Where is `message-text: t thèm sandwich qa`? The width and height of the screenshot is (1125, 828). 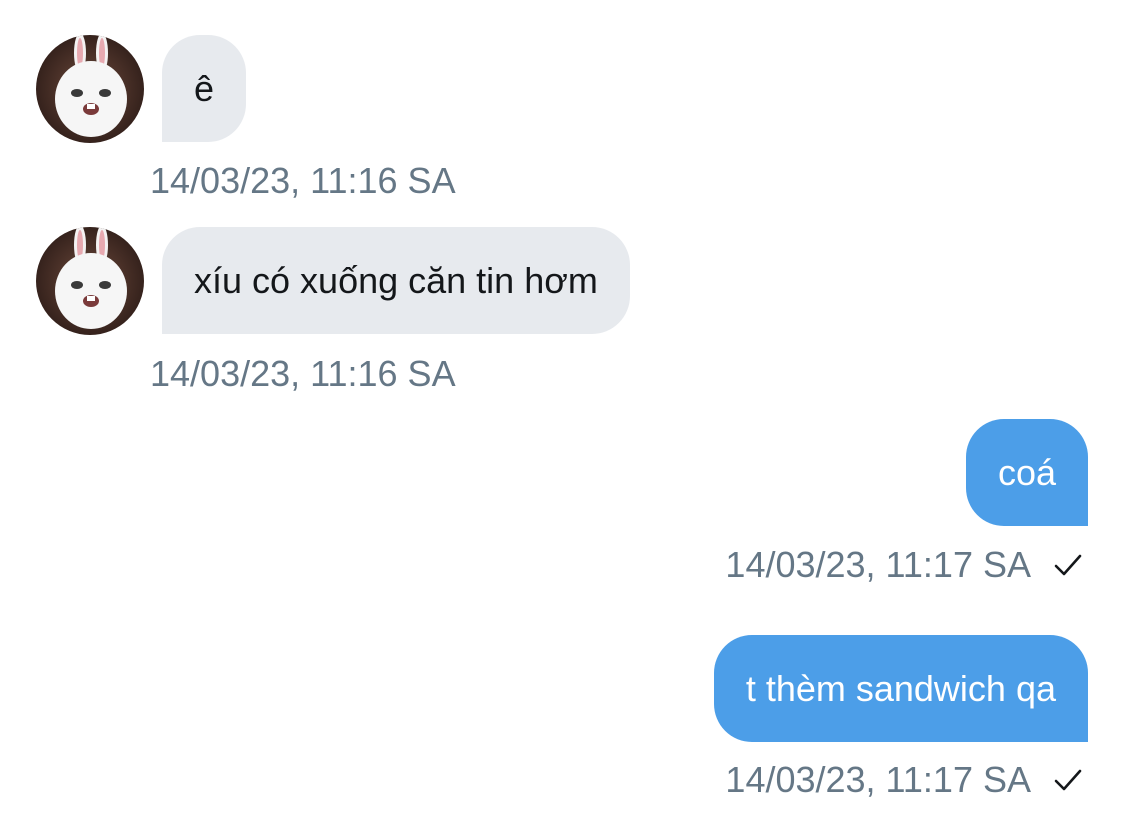
message-text: t thèm sandwich qa is located at coordinates (900, 688).